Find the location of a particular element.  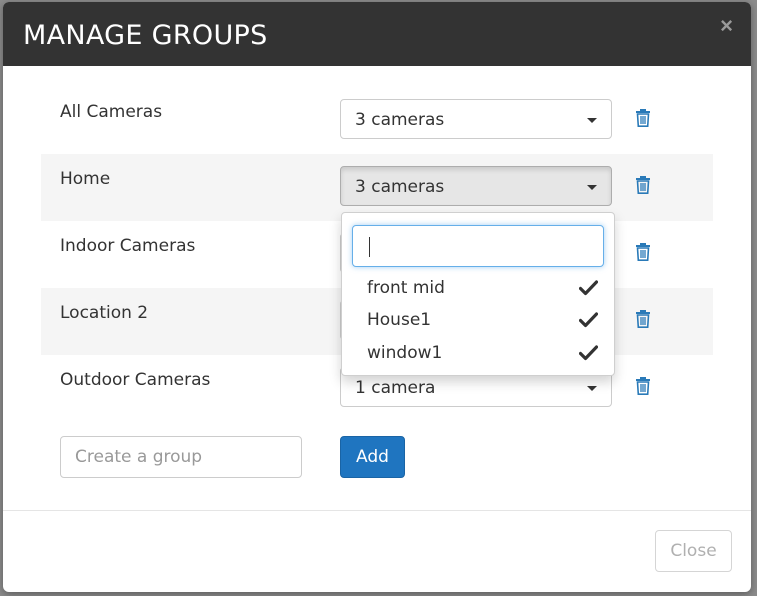

create-group-input is located at coordinates (181, 457).